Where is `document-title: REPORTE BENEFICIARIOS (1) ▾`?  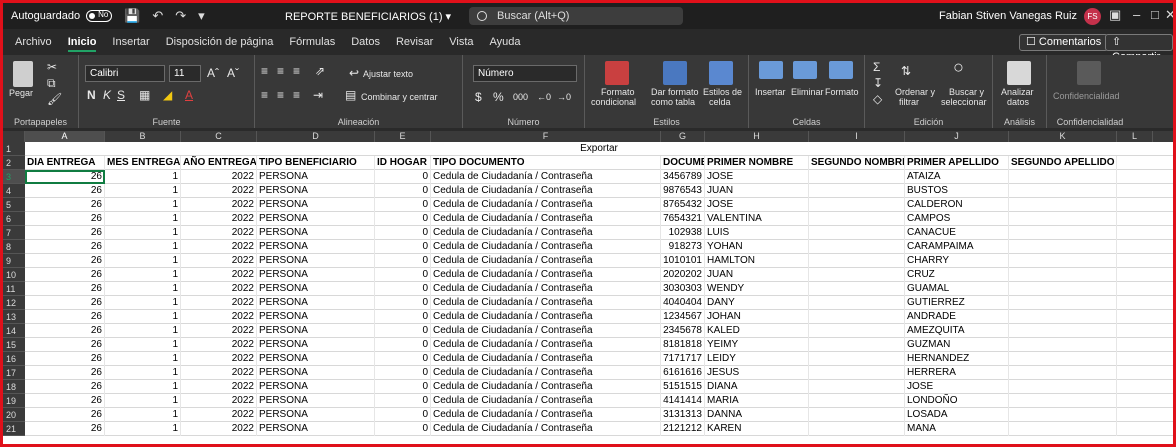
document-title: REPORTE BENEFICIARIOS (1) ▾ is located at coordinates (368, 16).